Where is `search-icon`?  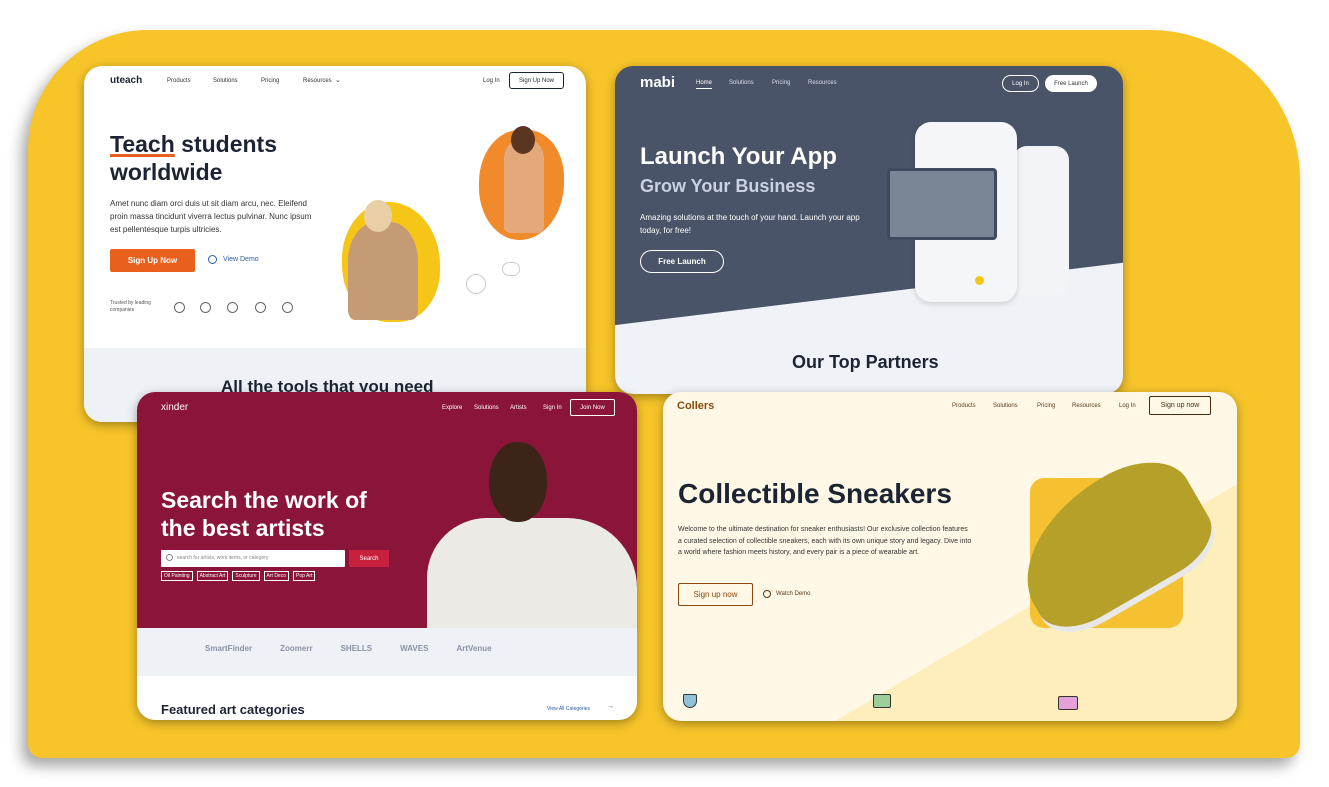 search-icon is located at coordinates (169, 557).